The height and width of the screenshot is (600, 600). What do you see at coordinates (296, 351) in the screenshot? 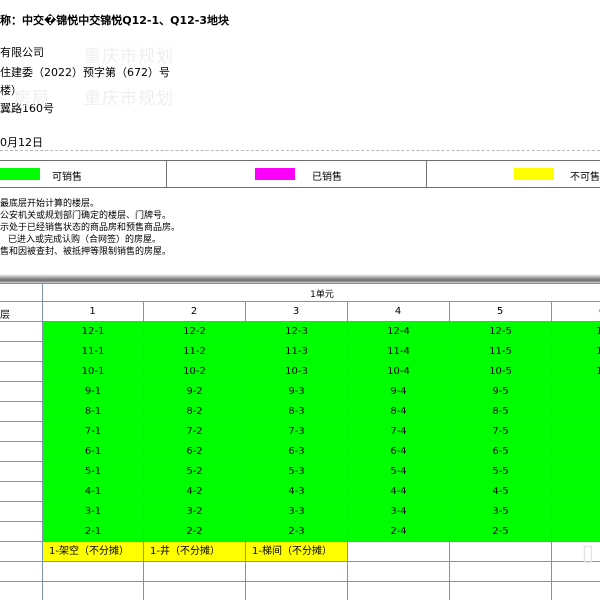
I see `unit-cell: 11-3` at bounding box center [296, 351].